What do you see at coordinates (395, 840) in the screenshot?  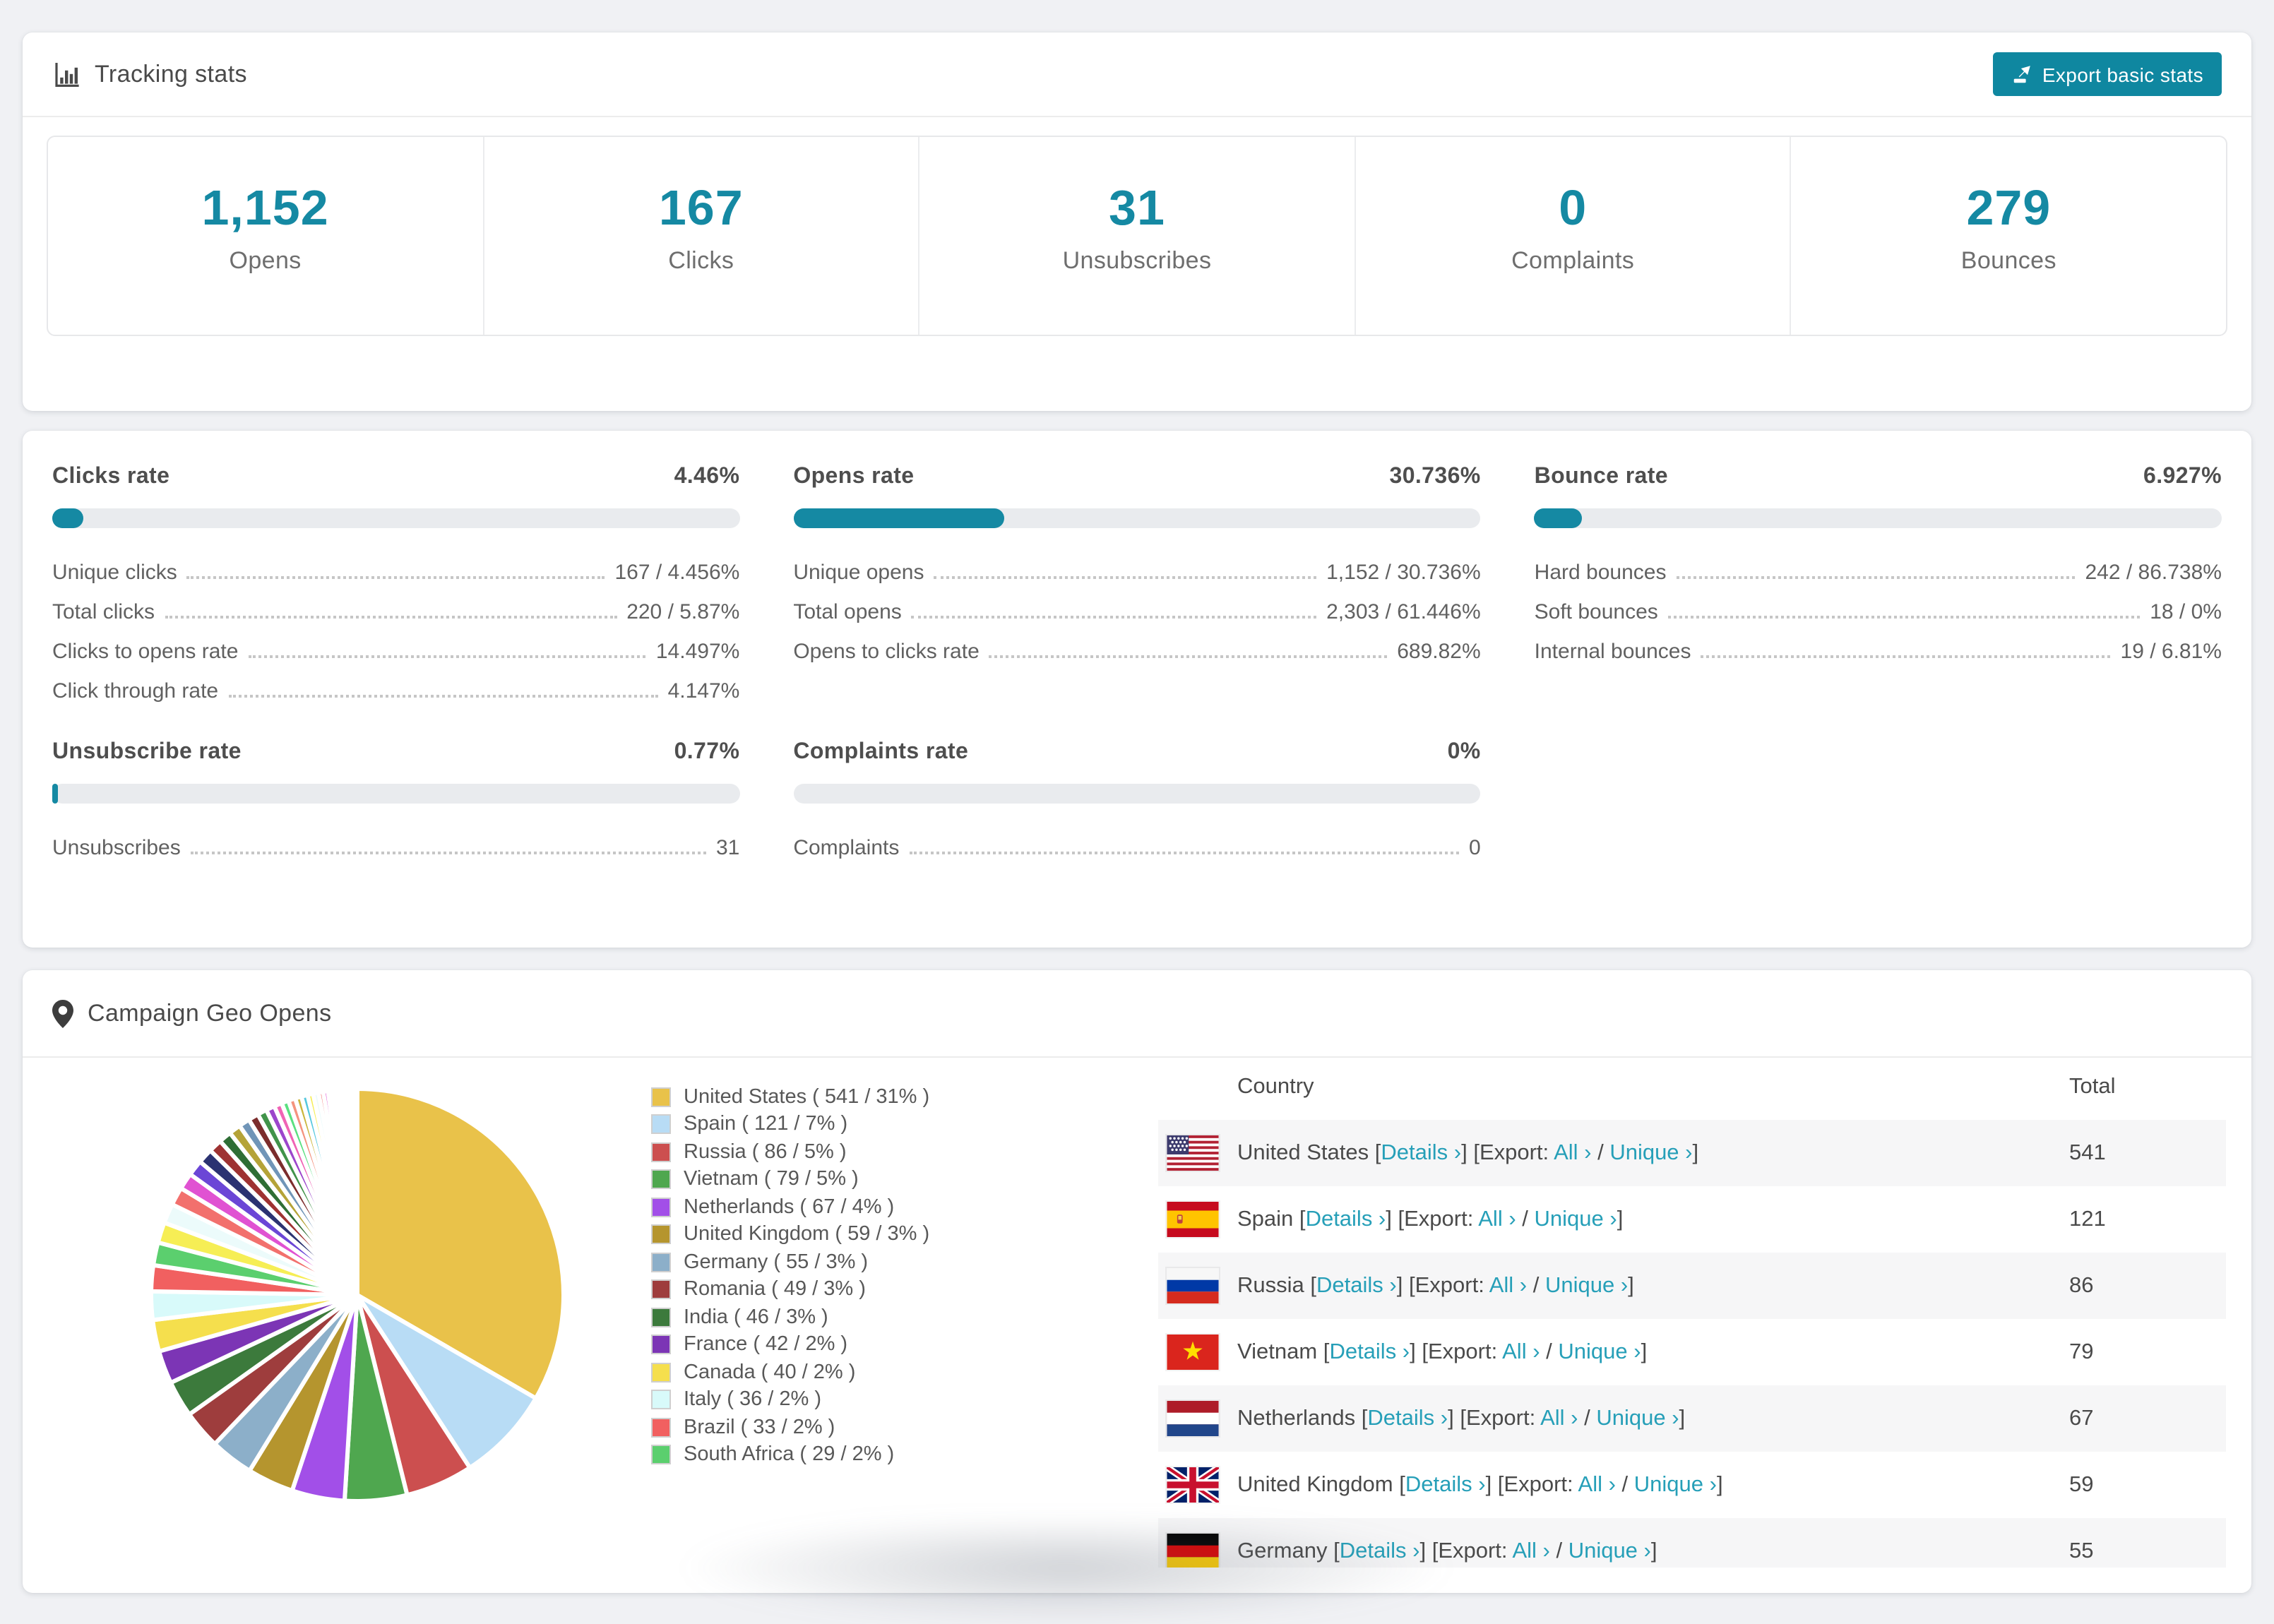 I see `metric-row: Unsubscribes 31` at bounding box center [395, 840].